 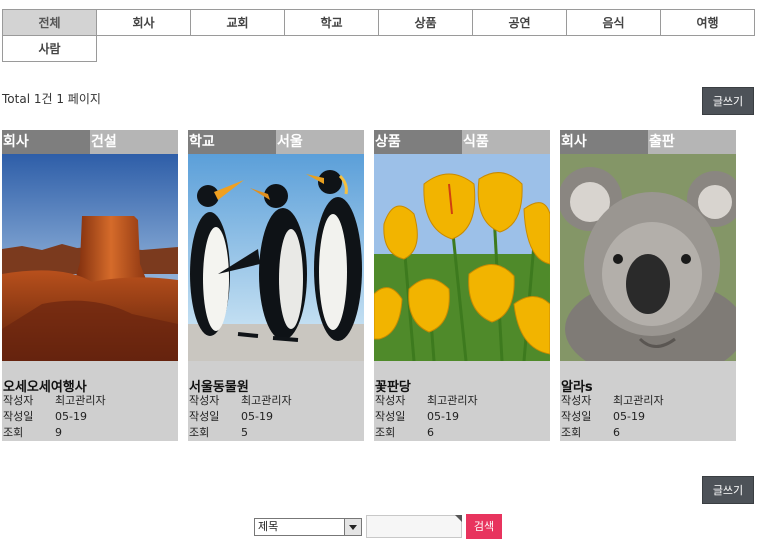 I want to click on koala-thumbnail, so click(x=648, y=257).